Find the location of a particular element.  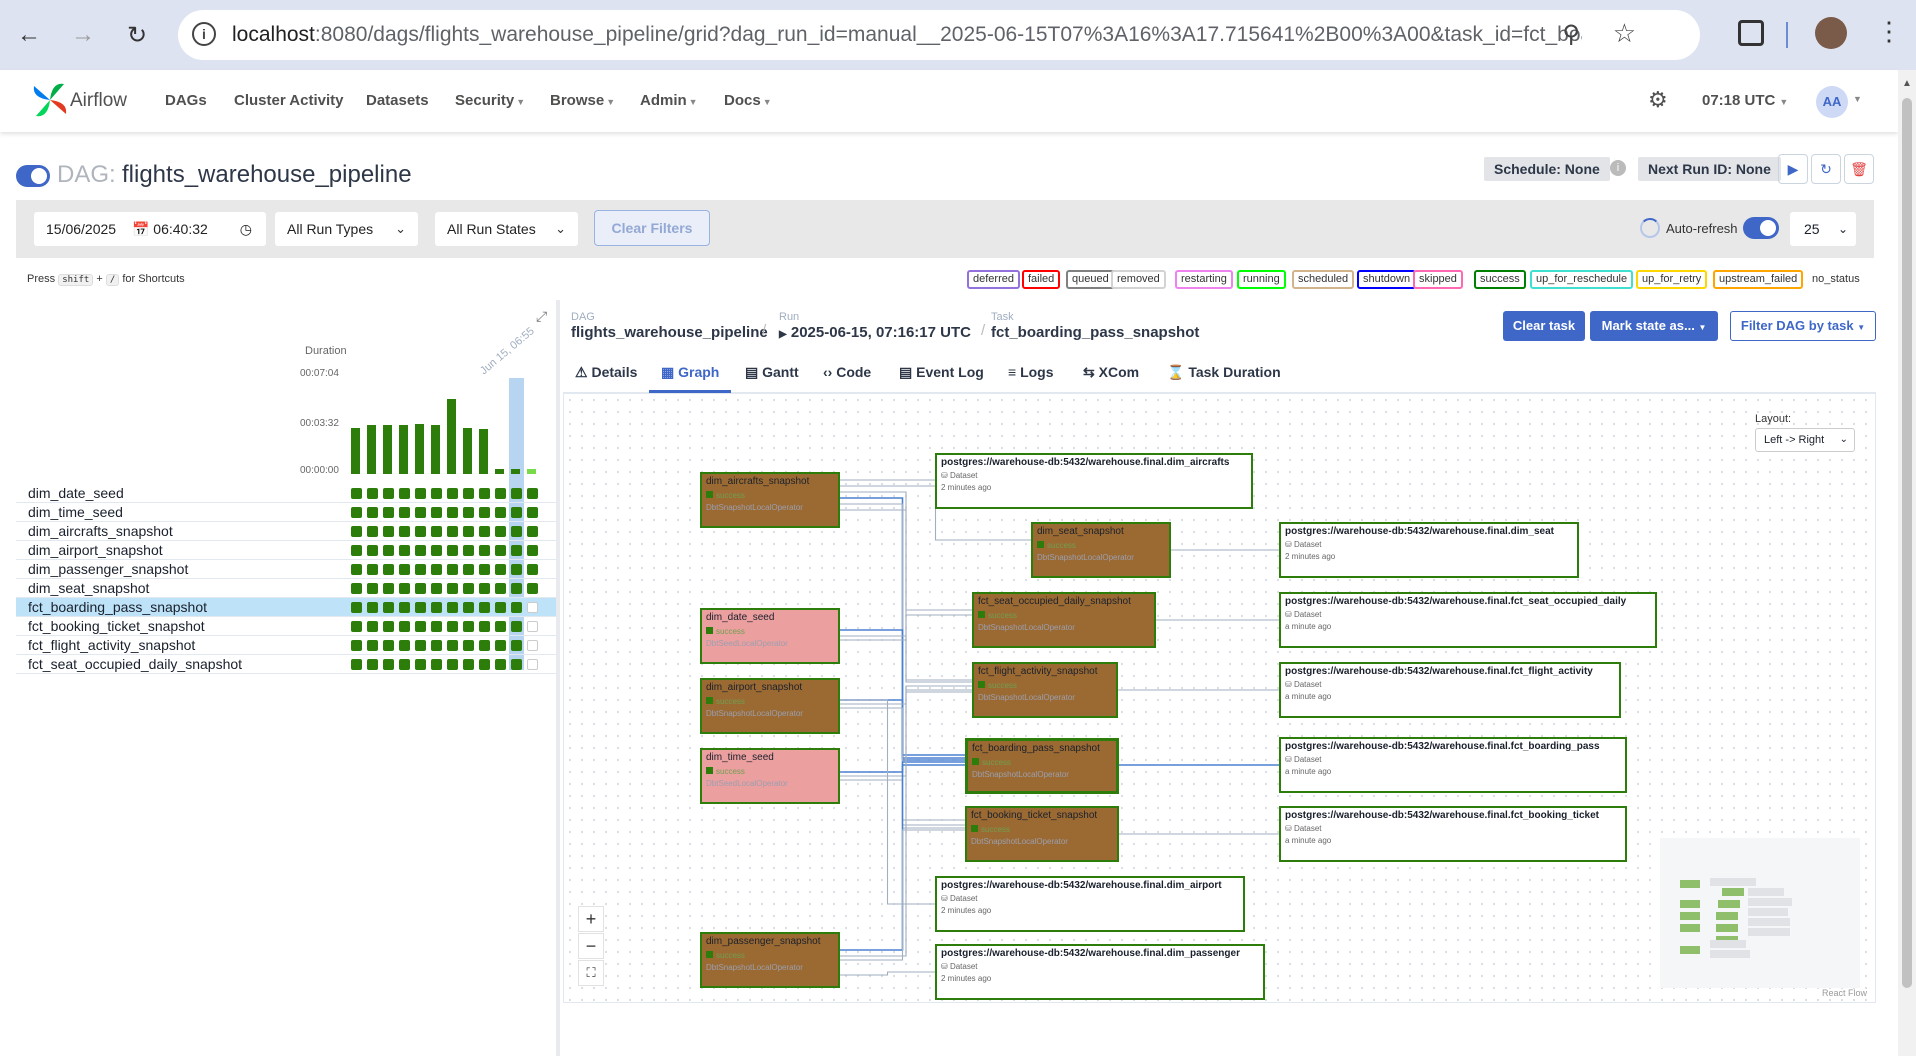

forward-icon: → is located at coordinates (83, 35).